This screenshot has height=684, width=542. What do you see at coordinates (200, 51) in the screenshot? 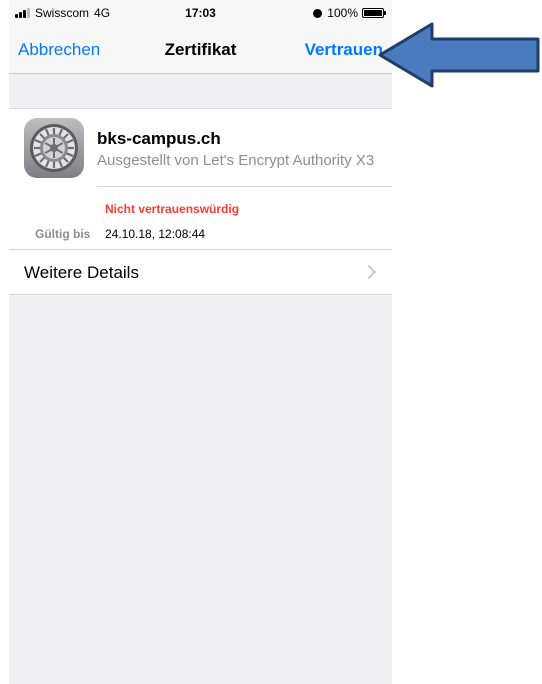
I see `nav-bar: Abbrechen Zertifikat Vertrauen` at bounding box center [200, 51].